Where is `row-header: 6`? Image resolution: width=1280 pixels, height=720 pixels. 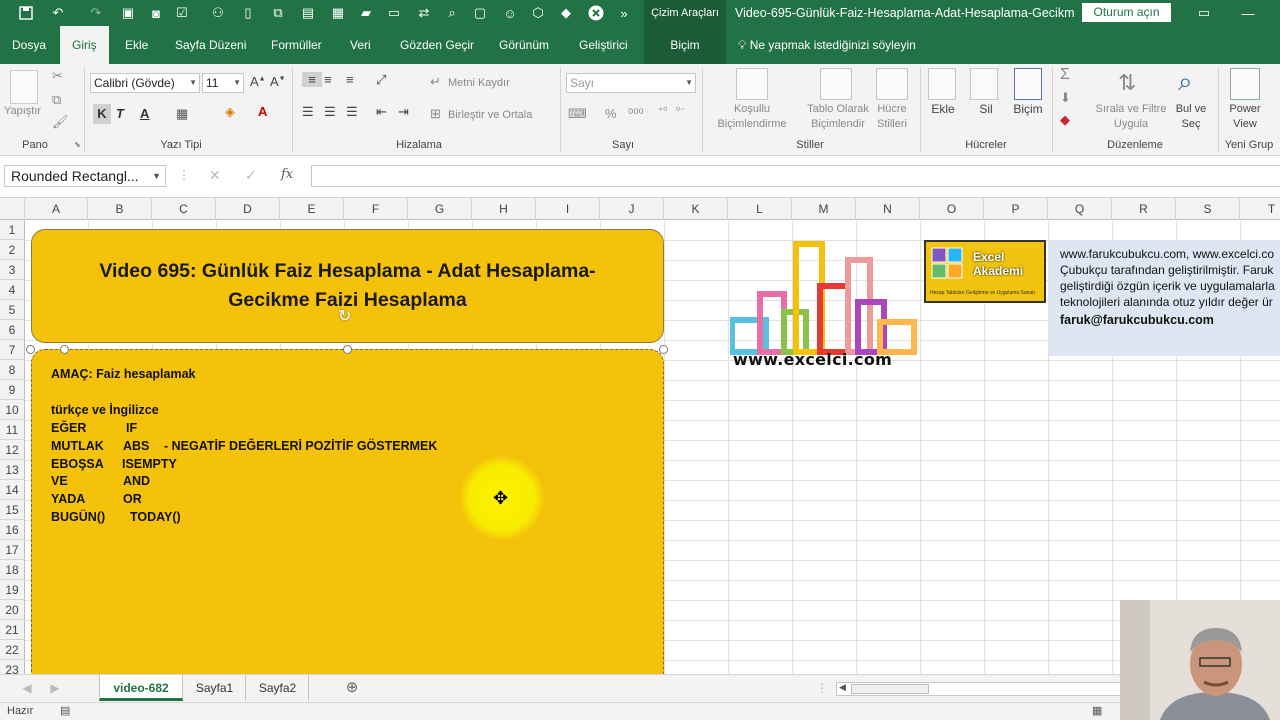 row-header: 6 is located at coordinates (12, 330).